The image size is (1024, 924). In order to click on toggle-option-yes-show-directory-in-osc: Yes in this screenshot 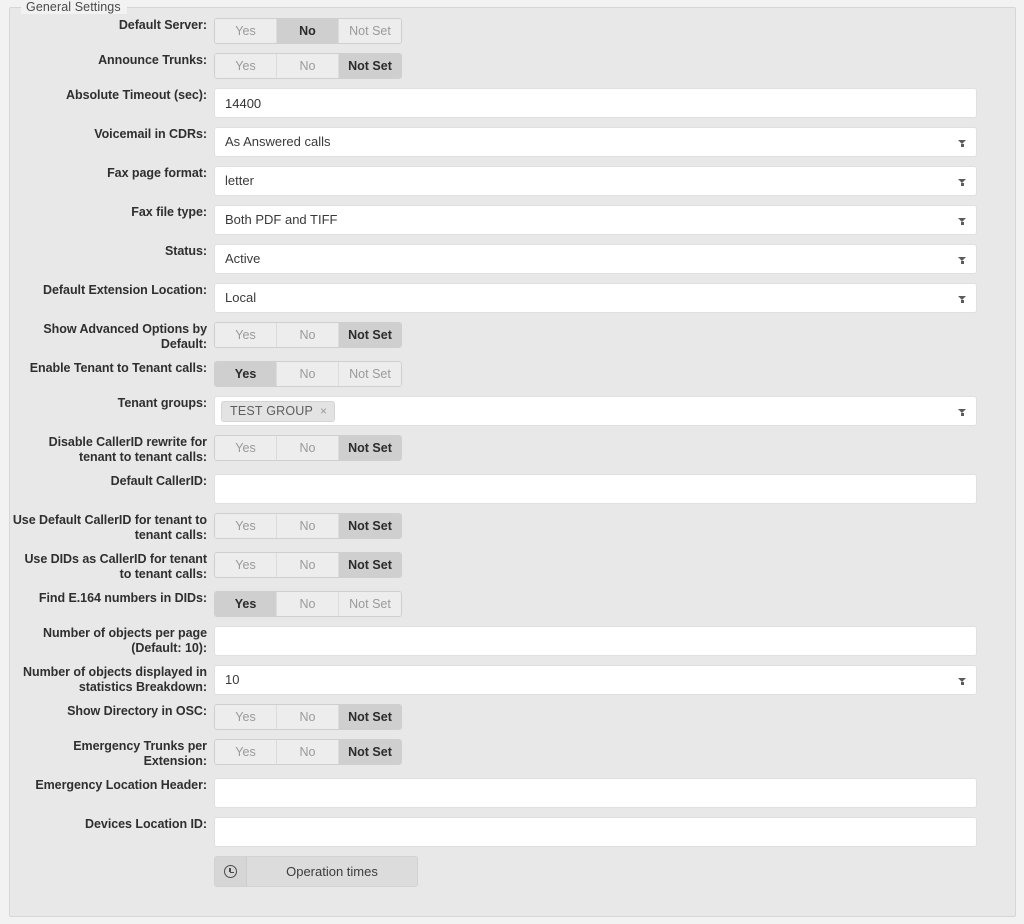, I will do `click(246, 717)`.